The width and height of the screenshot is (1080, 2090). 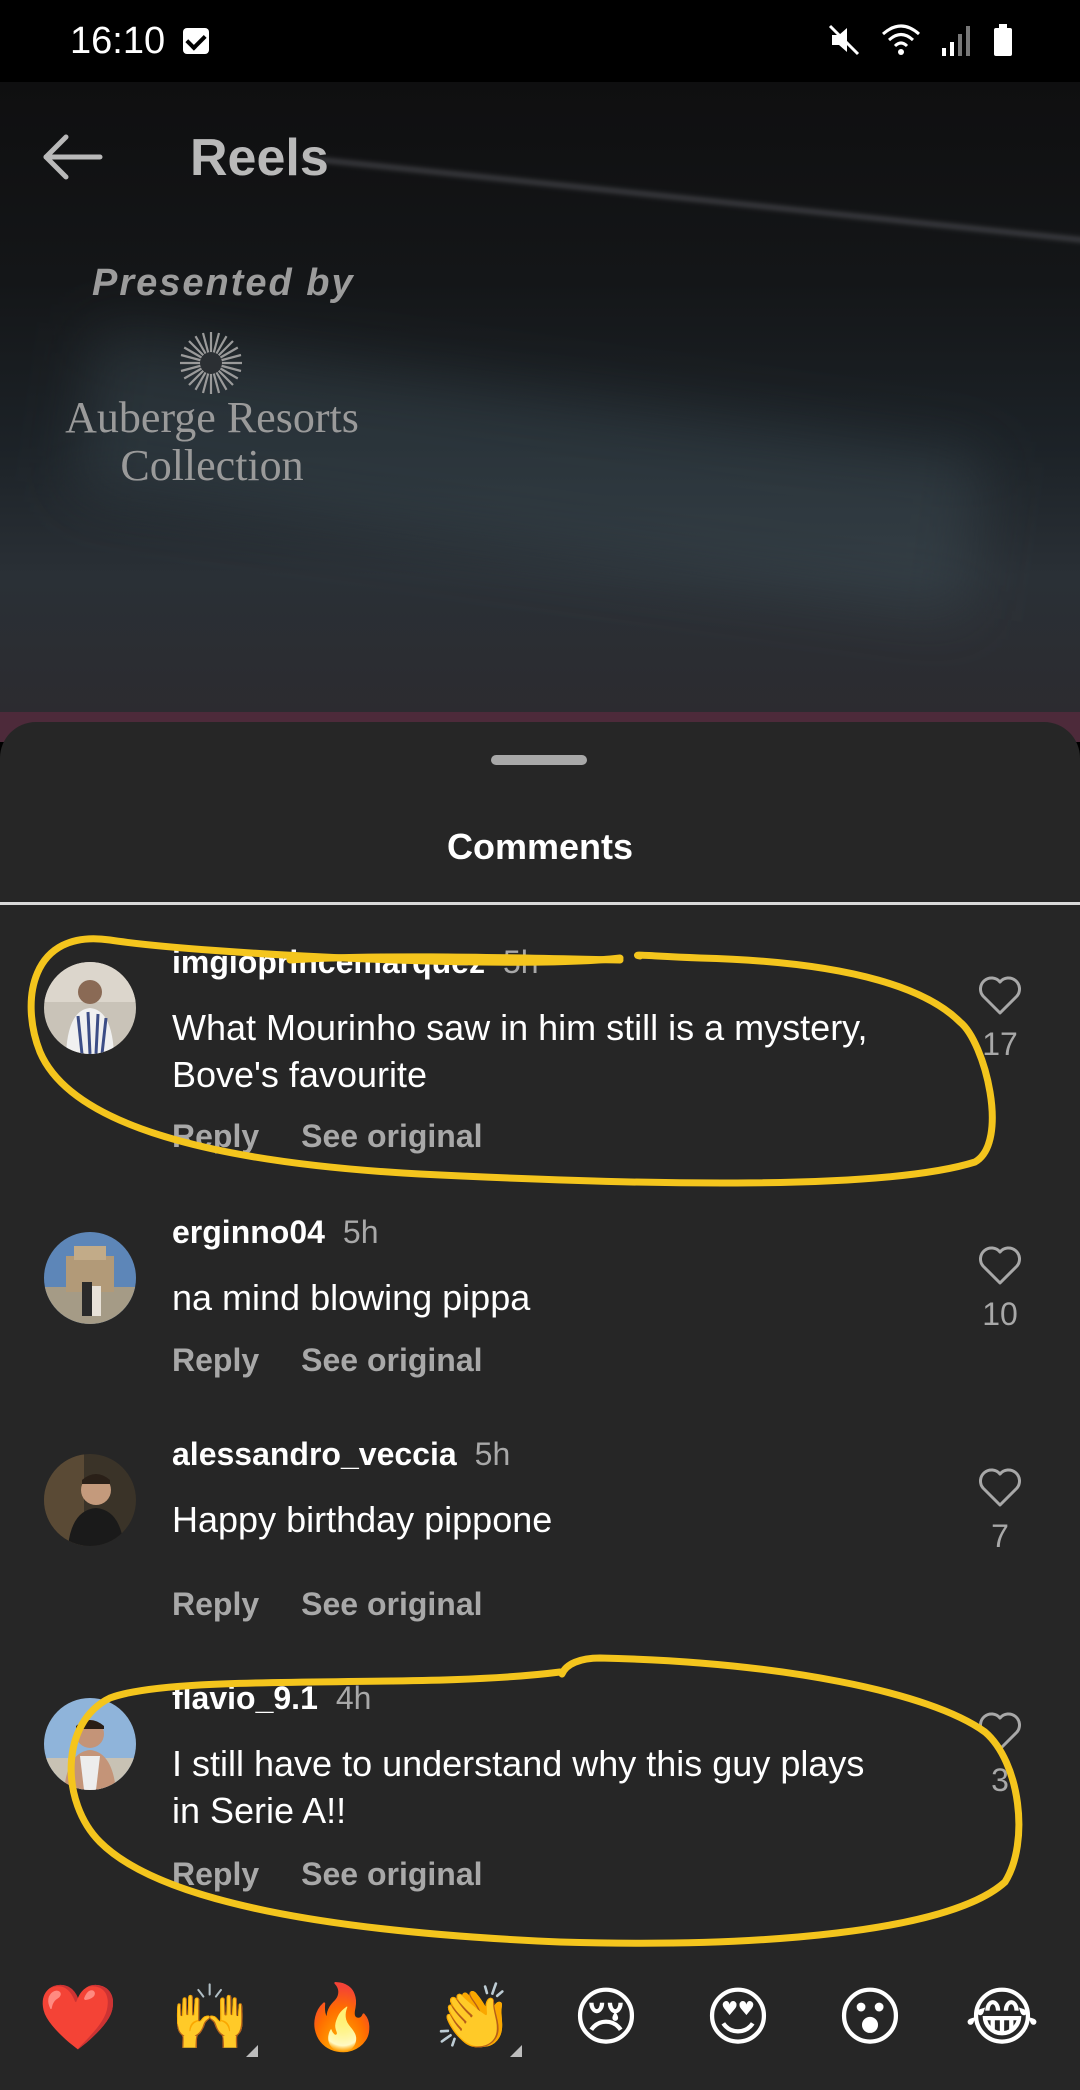 What do you see at coordinates (1003, 40) in the screenshot?
I see `battery-icon` at bounding box center [1003, 40].